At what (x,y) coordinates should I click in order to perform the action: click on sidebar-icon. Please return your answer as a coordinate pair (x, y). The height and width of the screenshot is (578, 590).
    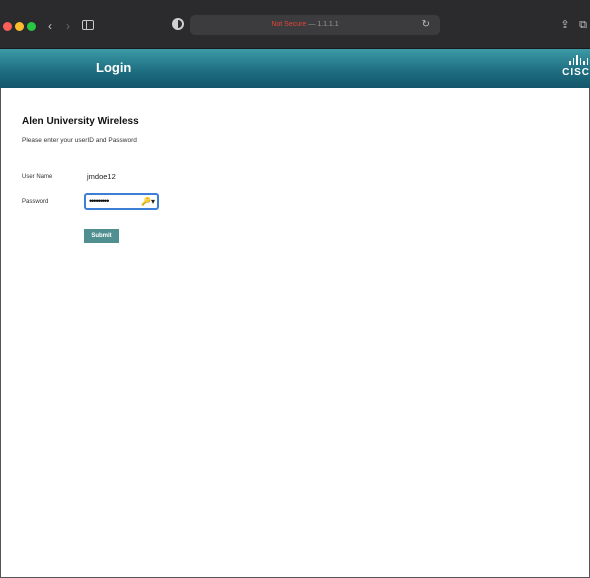
    Looking at the image, I should click on (88, 25).